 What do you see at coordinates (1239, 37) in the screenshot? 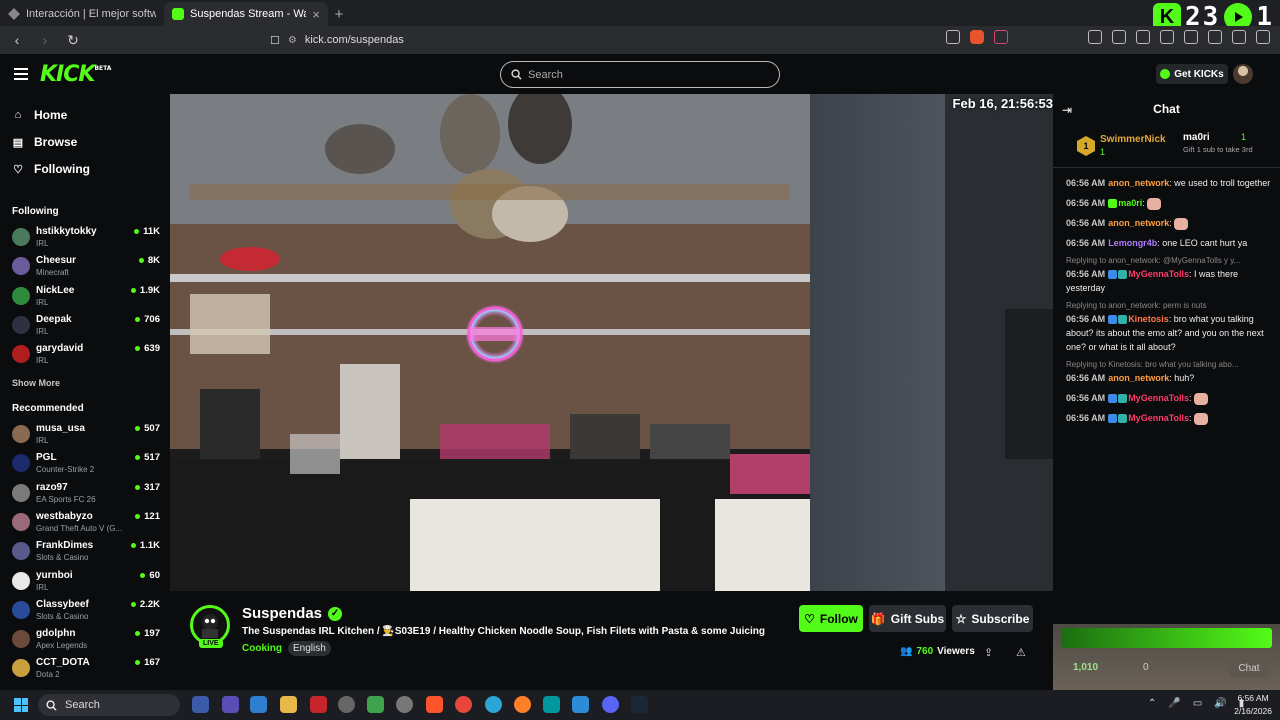
I see `vpn-icon` at bounding box center [1239, 37].